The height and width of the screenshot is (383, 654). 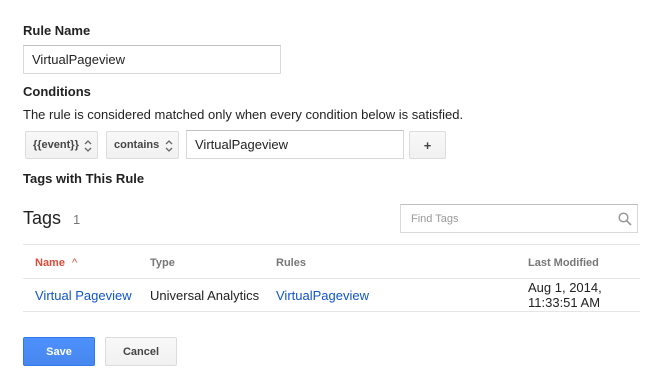 What do you see at coordinates (205, 295) in the screenshot?
I see `tag-type: Universal Analytics` at bounding box center [205, 295].